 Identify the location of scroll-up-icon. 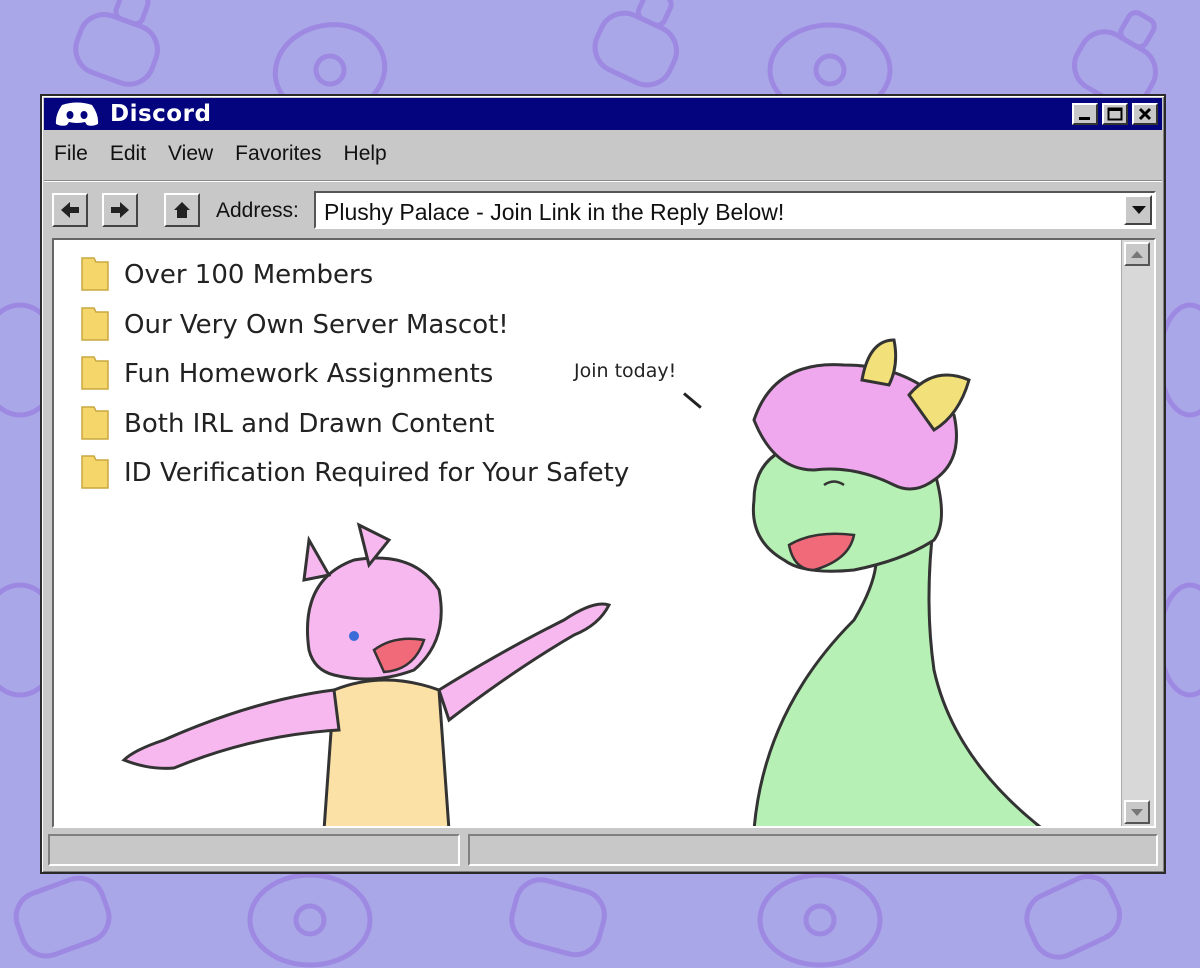
(1137, 254).